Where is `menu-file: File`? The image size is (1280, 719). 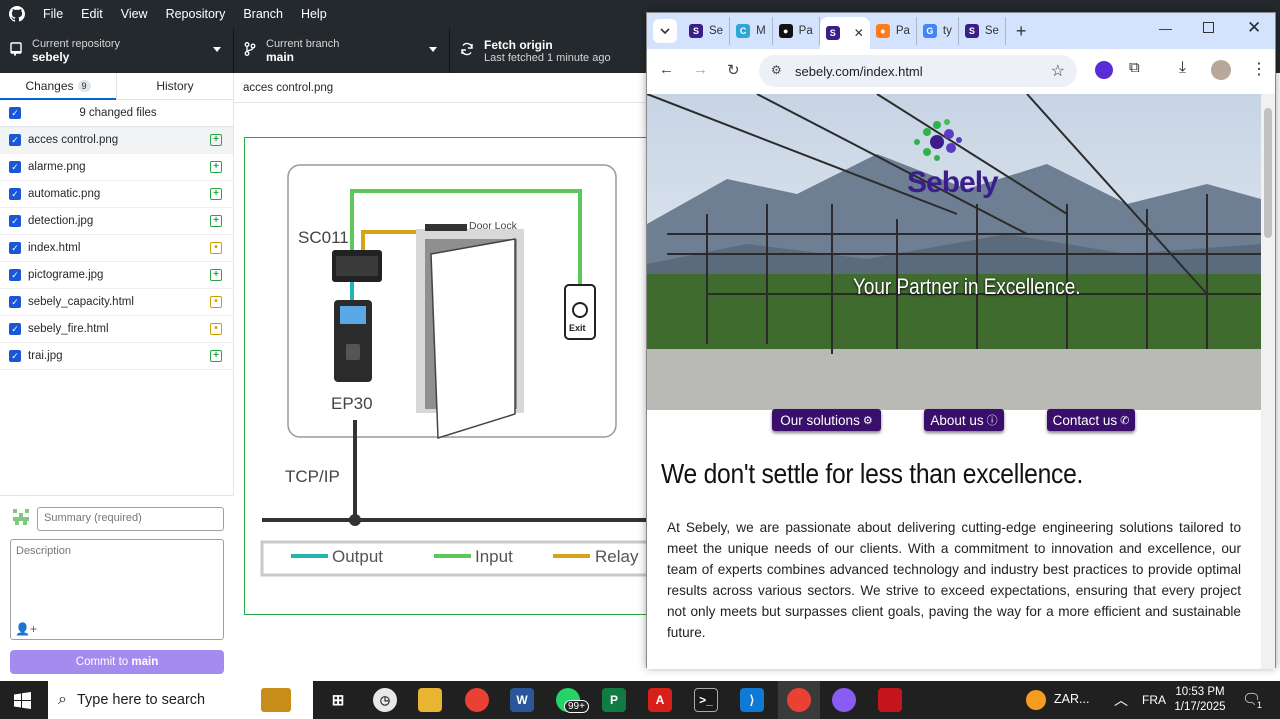
menu-file: File is located at coordinates (53, 14).